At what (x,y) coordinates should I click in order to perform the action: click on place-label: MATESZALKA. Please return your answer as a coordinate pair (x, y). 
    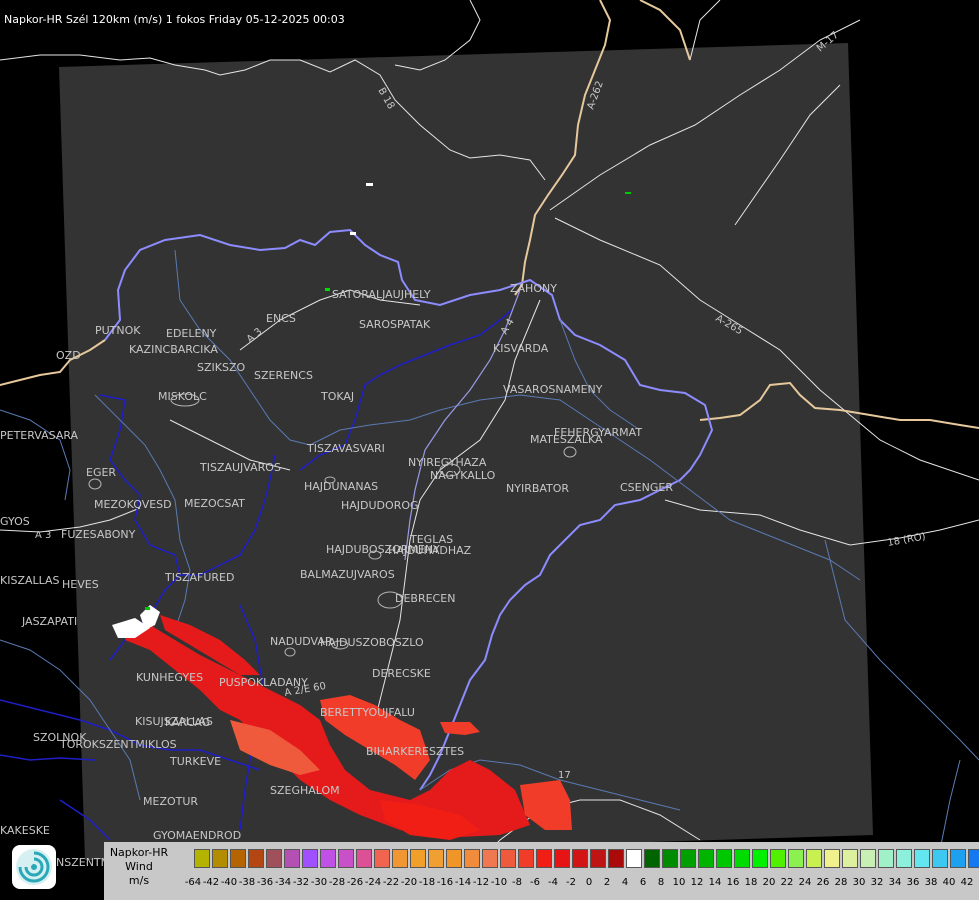
    Looking at the image, I should click on (566, 439).